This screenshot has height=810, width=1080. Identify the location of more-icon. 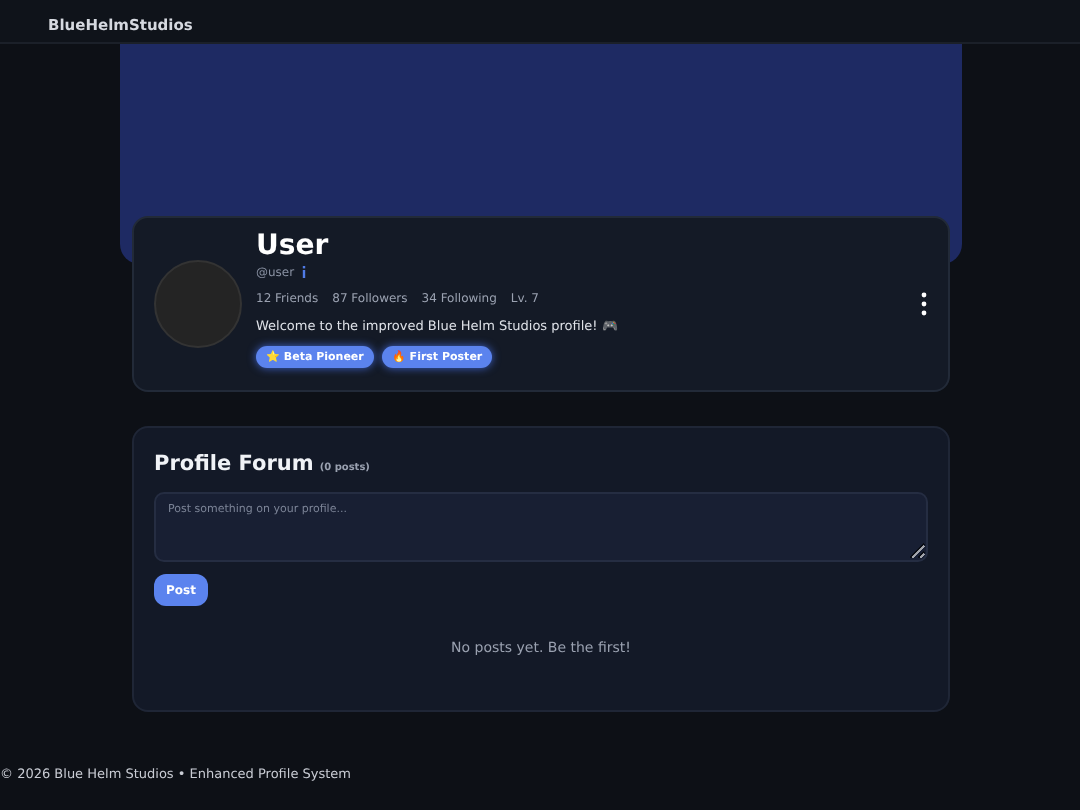
(924, 304).